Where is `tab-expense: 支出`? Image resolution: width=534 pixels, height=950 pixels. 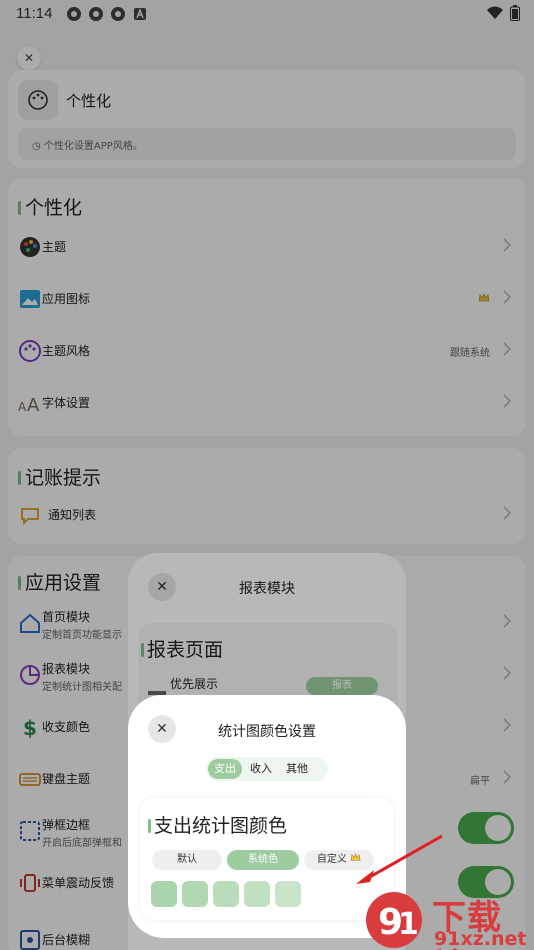 tab-expense: 支出 is located at coordinates (225, 769).